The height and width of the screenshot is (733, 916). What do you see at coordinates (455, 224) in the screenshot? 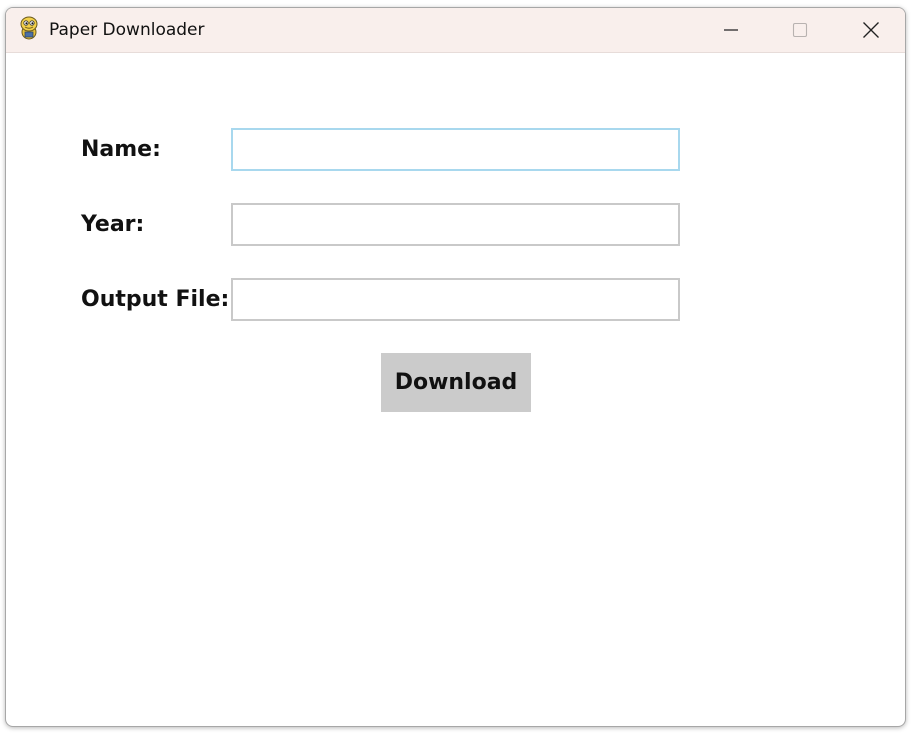
I see `year-input` at bounding box center [455, 224].